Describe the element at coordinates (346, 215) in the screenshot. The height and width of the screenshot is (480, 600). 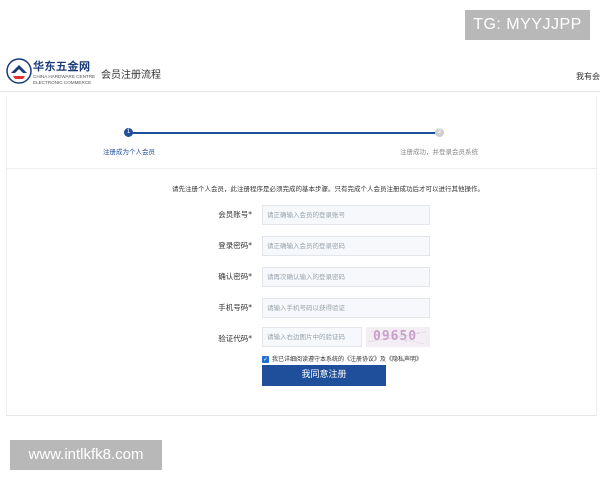
I see `account-input: 请正确输入会员的登录账号` at that location.